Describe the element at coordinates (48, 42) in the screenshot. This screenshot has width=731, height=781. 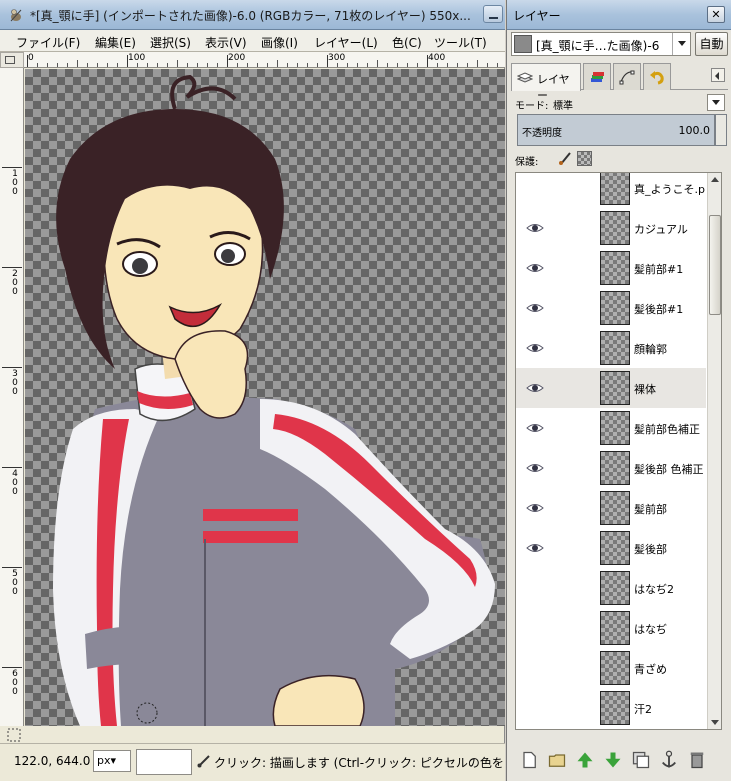
I see `menu-file: ファイル(F)` at that location.